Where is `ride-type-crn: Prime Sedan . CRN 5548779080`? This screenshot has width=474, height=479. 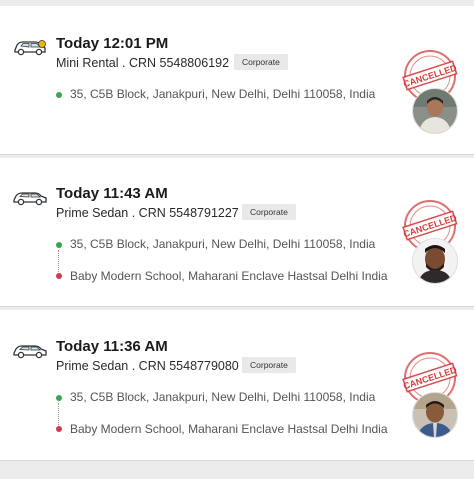 ride-type-crn: Prime Sedan . CRN 5548779080 is located at coordinates (147, 366).